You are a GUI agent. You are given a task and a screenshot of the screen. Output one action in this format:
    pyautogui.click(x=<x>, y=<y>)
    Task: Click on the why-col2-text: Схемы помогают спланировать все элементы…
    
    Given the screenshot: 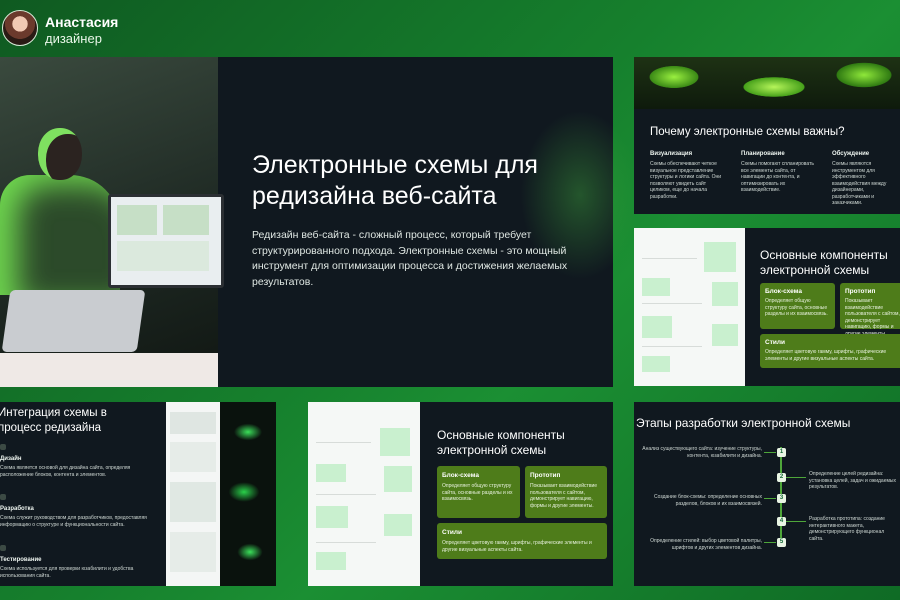 What is the action you would take?
    pyautogui.click(x=777, y=177)
    